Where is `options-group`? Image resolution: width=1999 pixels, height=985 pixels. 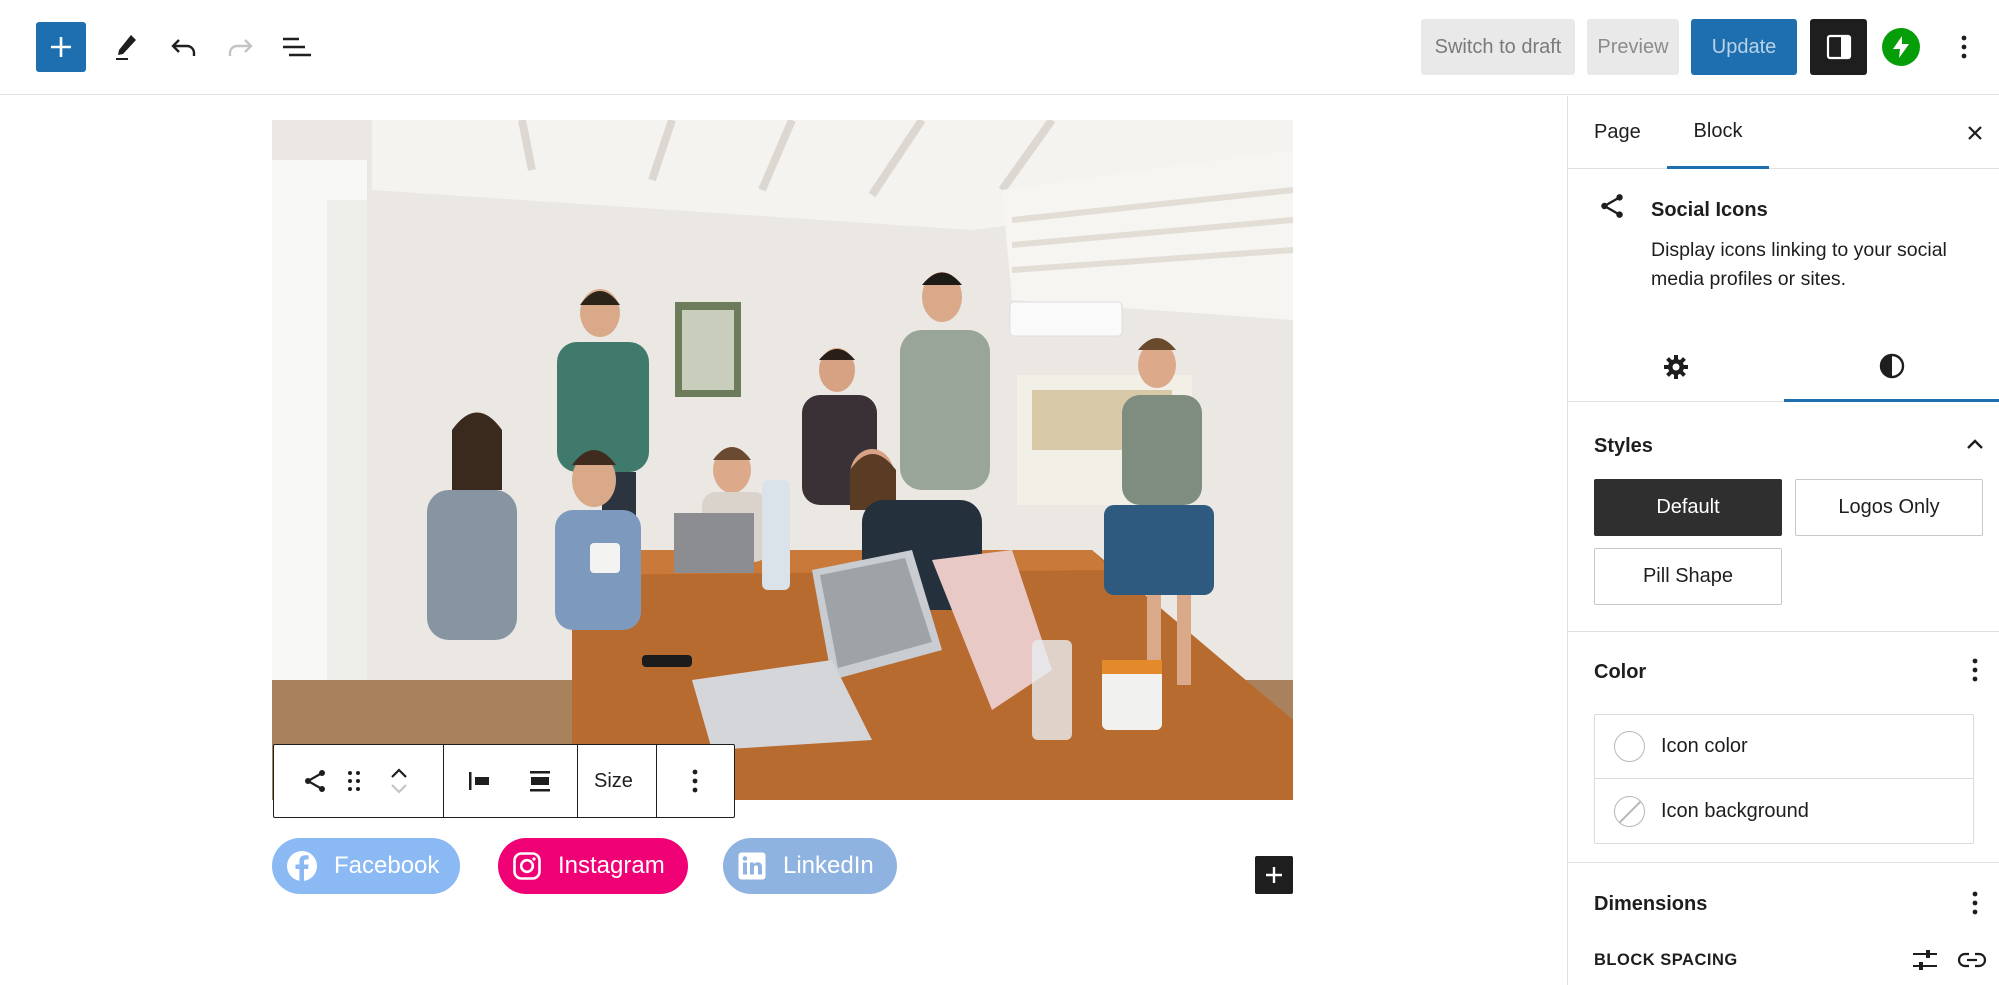 options-group is located at coordinates (695, 781).